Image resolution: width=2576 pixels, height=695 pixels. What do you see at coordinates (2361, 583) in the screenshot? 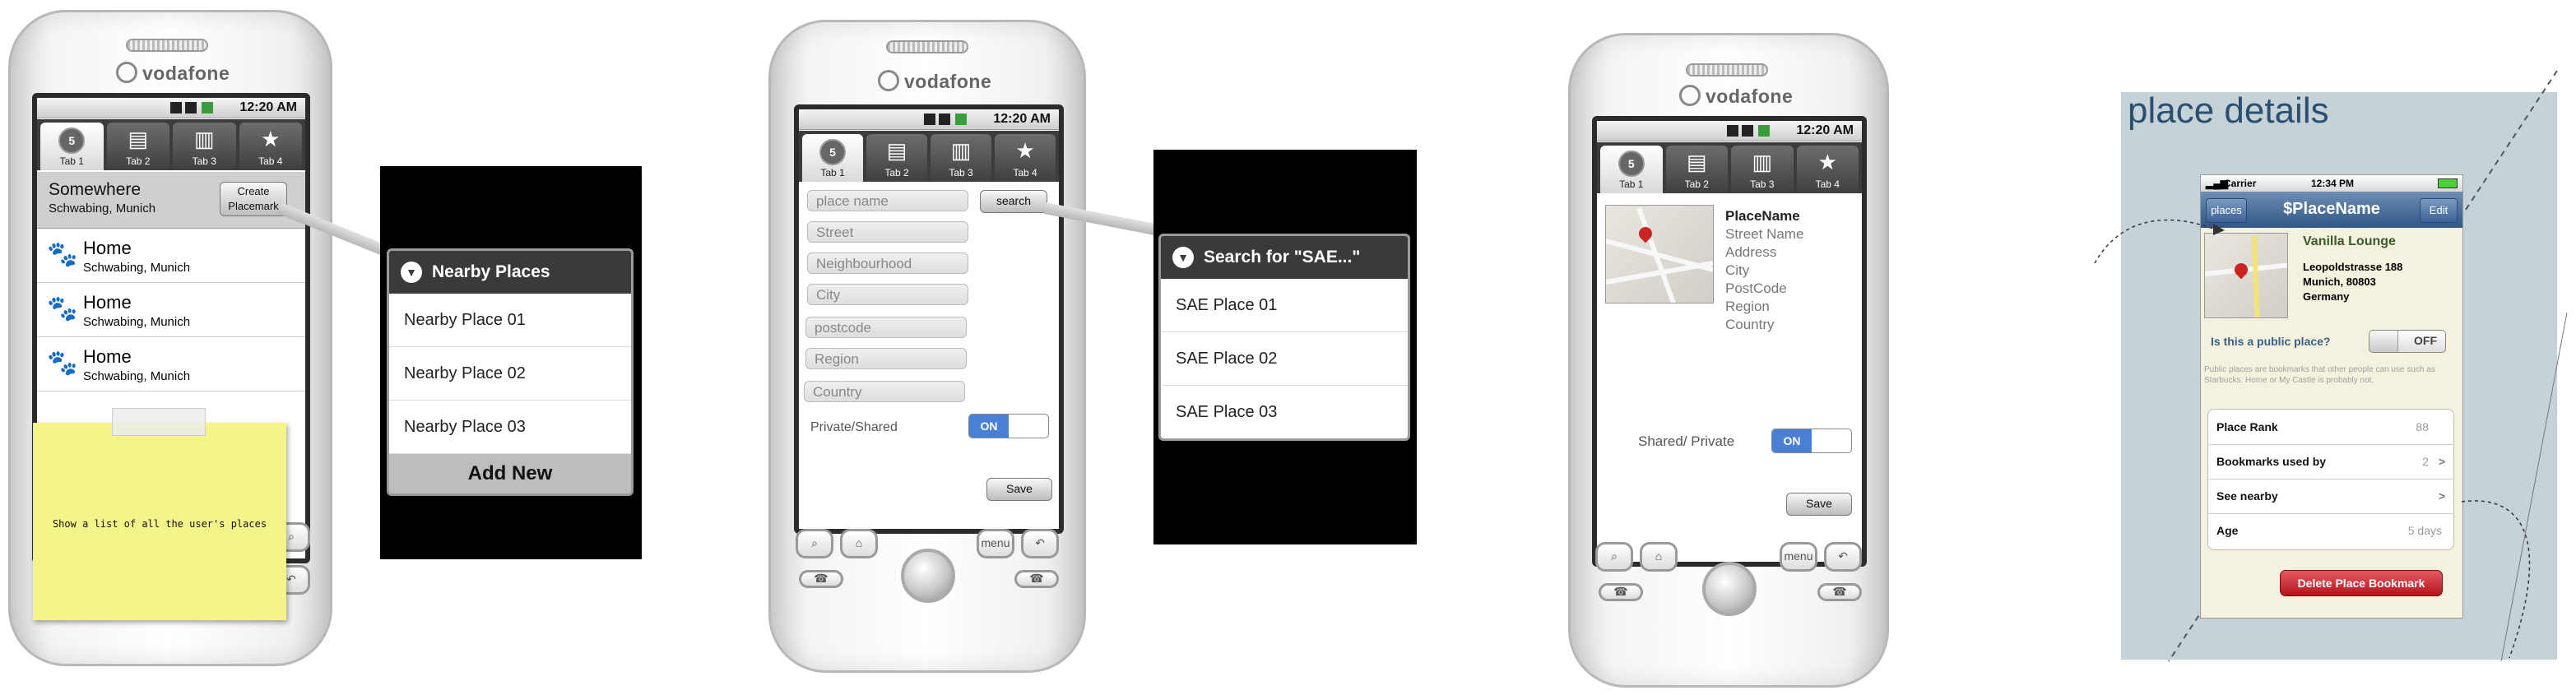
I see `delete-bookmark-button: Delete Place Bookmark` at bounding box center [2361, 583].